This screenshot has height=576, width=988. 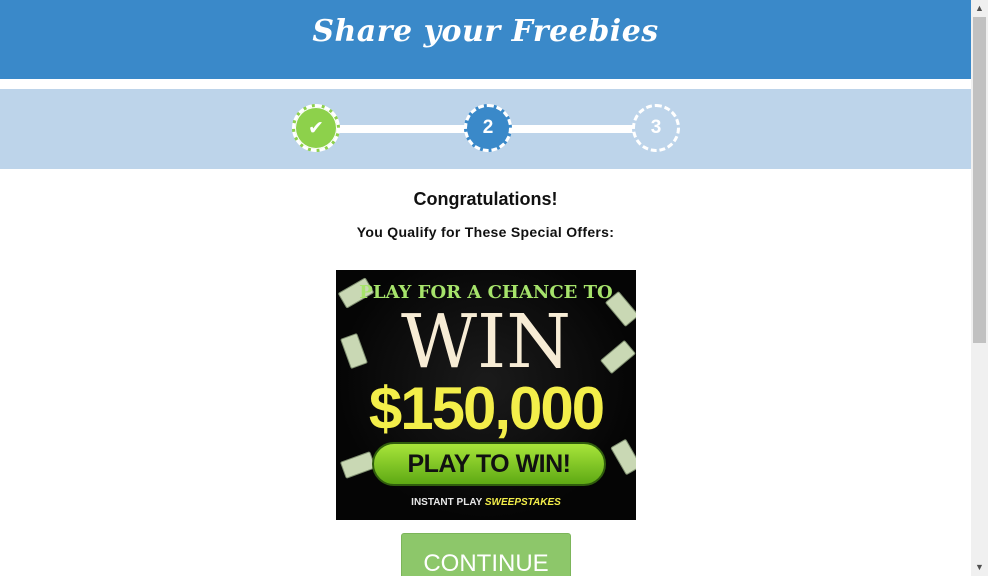 I want to click on ad-footer: INSTANT PLAY SWEEPSTAKES, so click(x=486, y=502).